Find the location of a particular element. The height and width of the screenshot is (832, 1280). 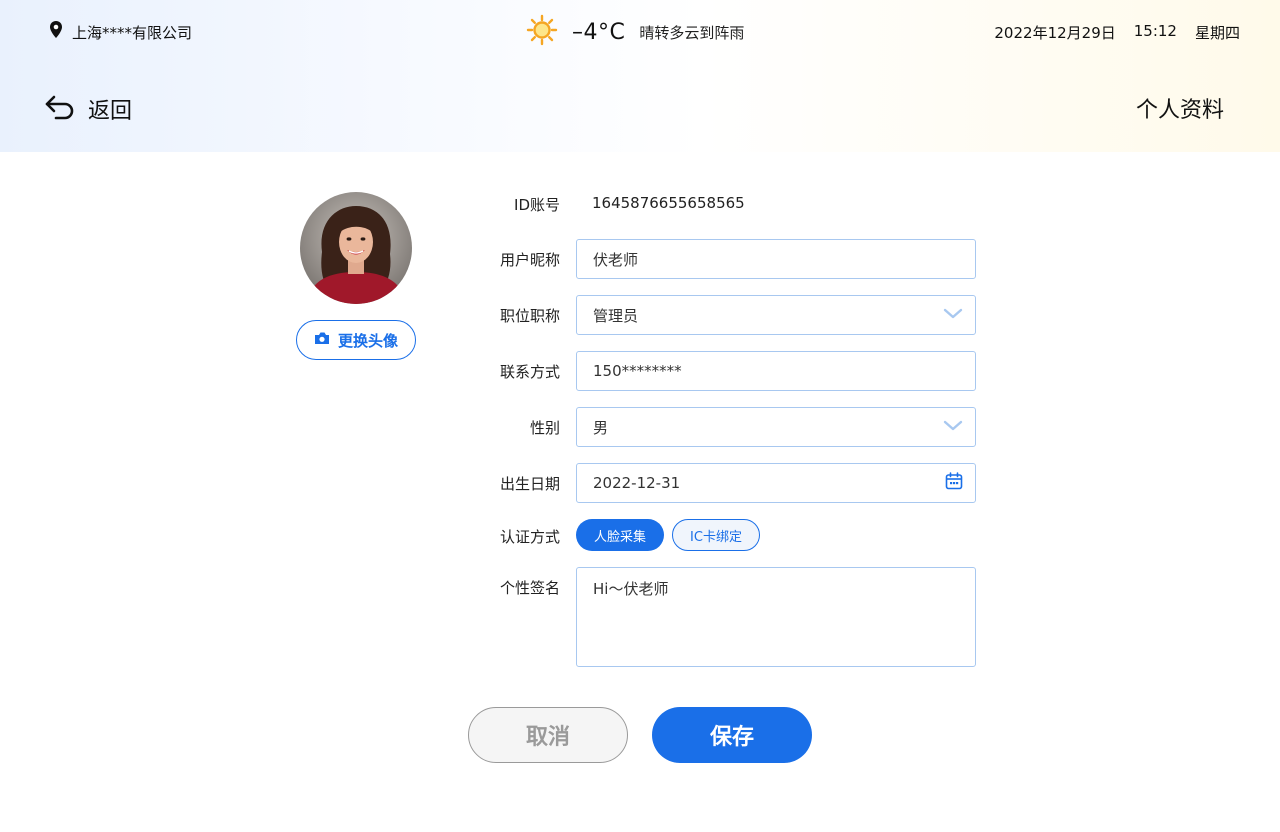

change-avatar-label: 更换头像 is located at coordinates (367, 340).